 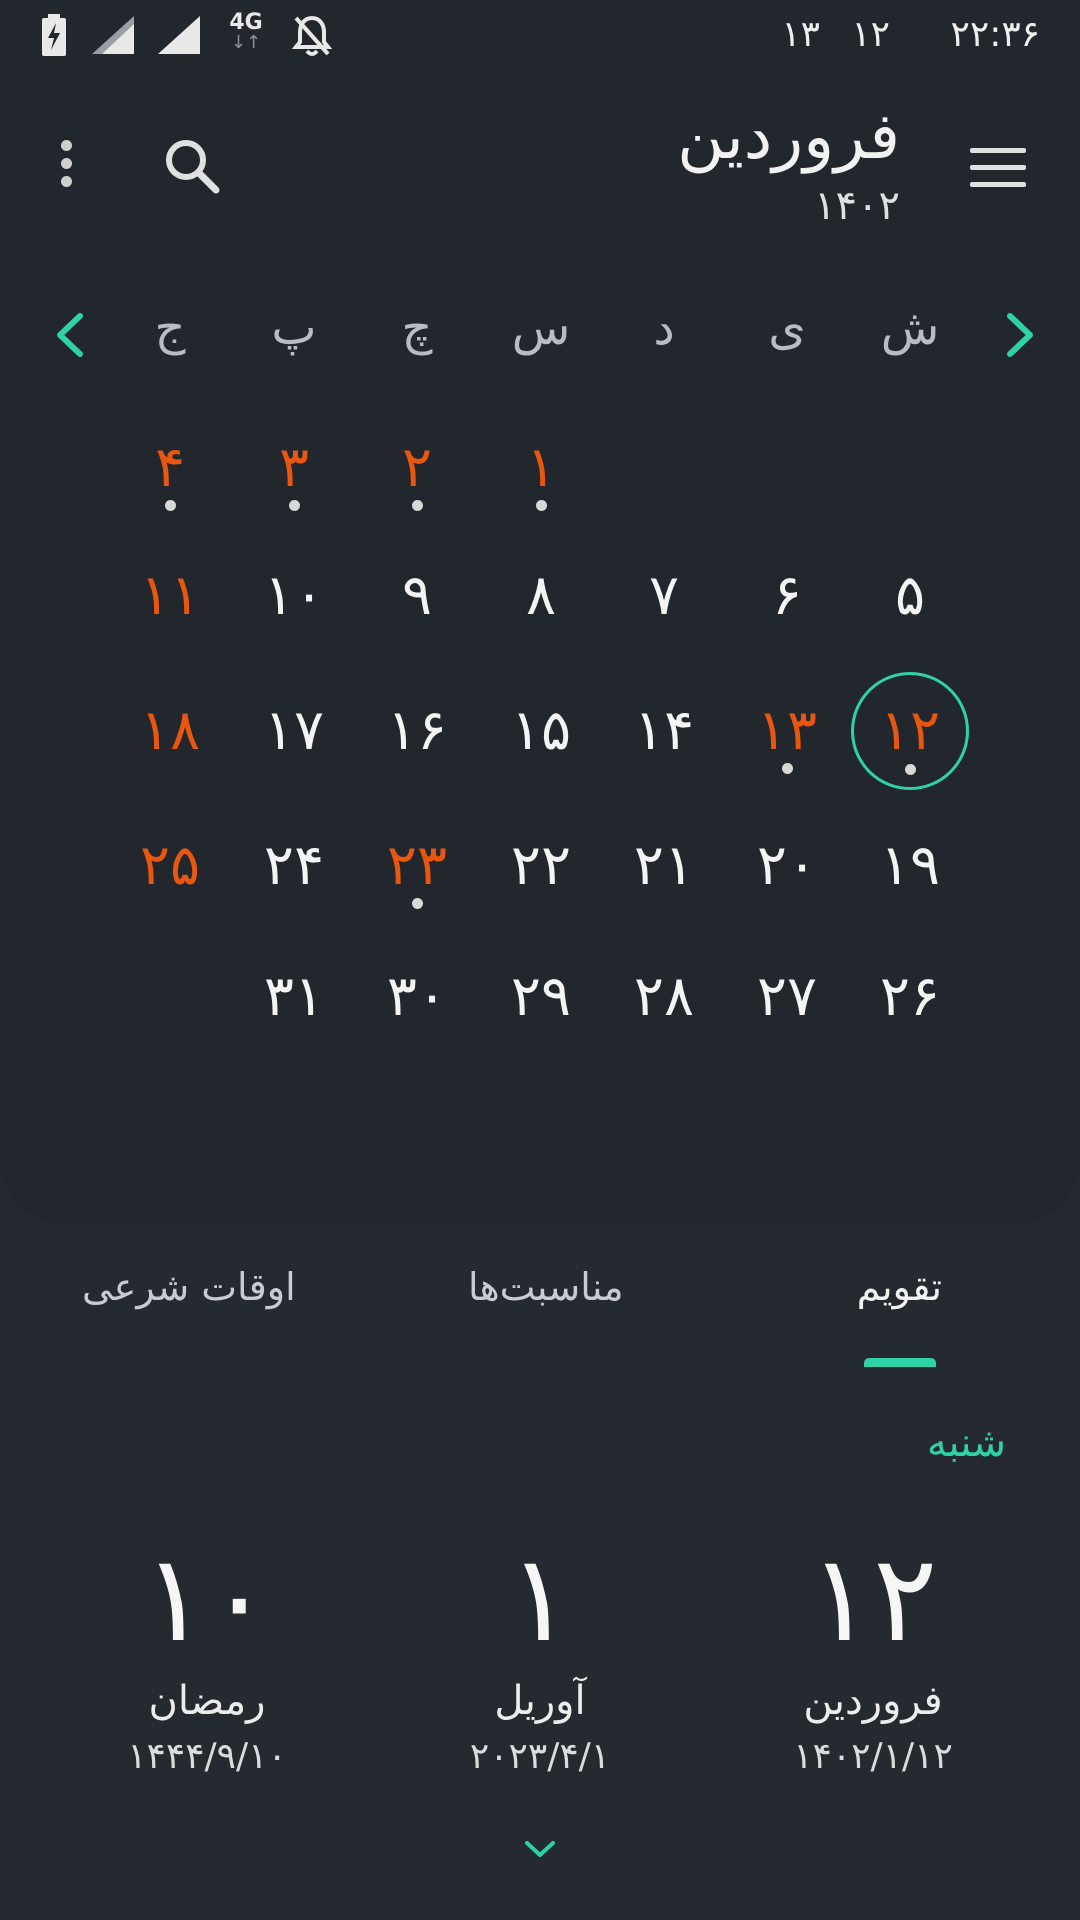 What do you see at coordinates (207, 1701) in the screenshot?
I see `hijri-month-name: رمضان` at bounding box center [207, 1701].